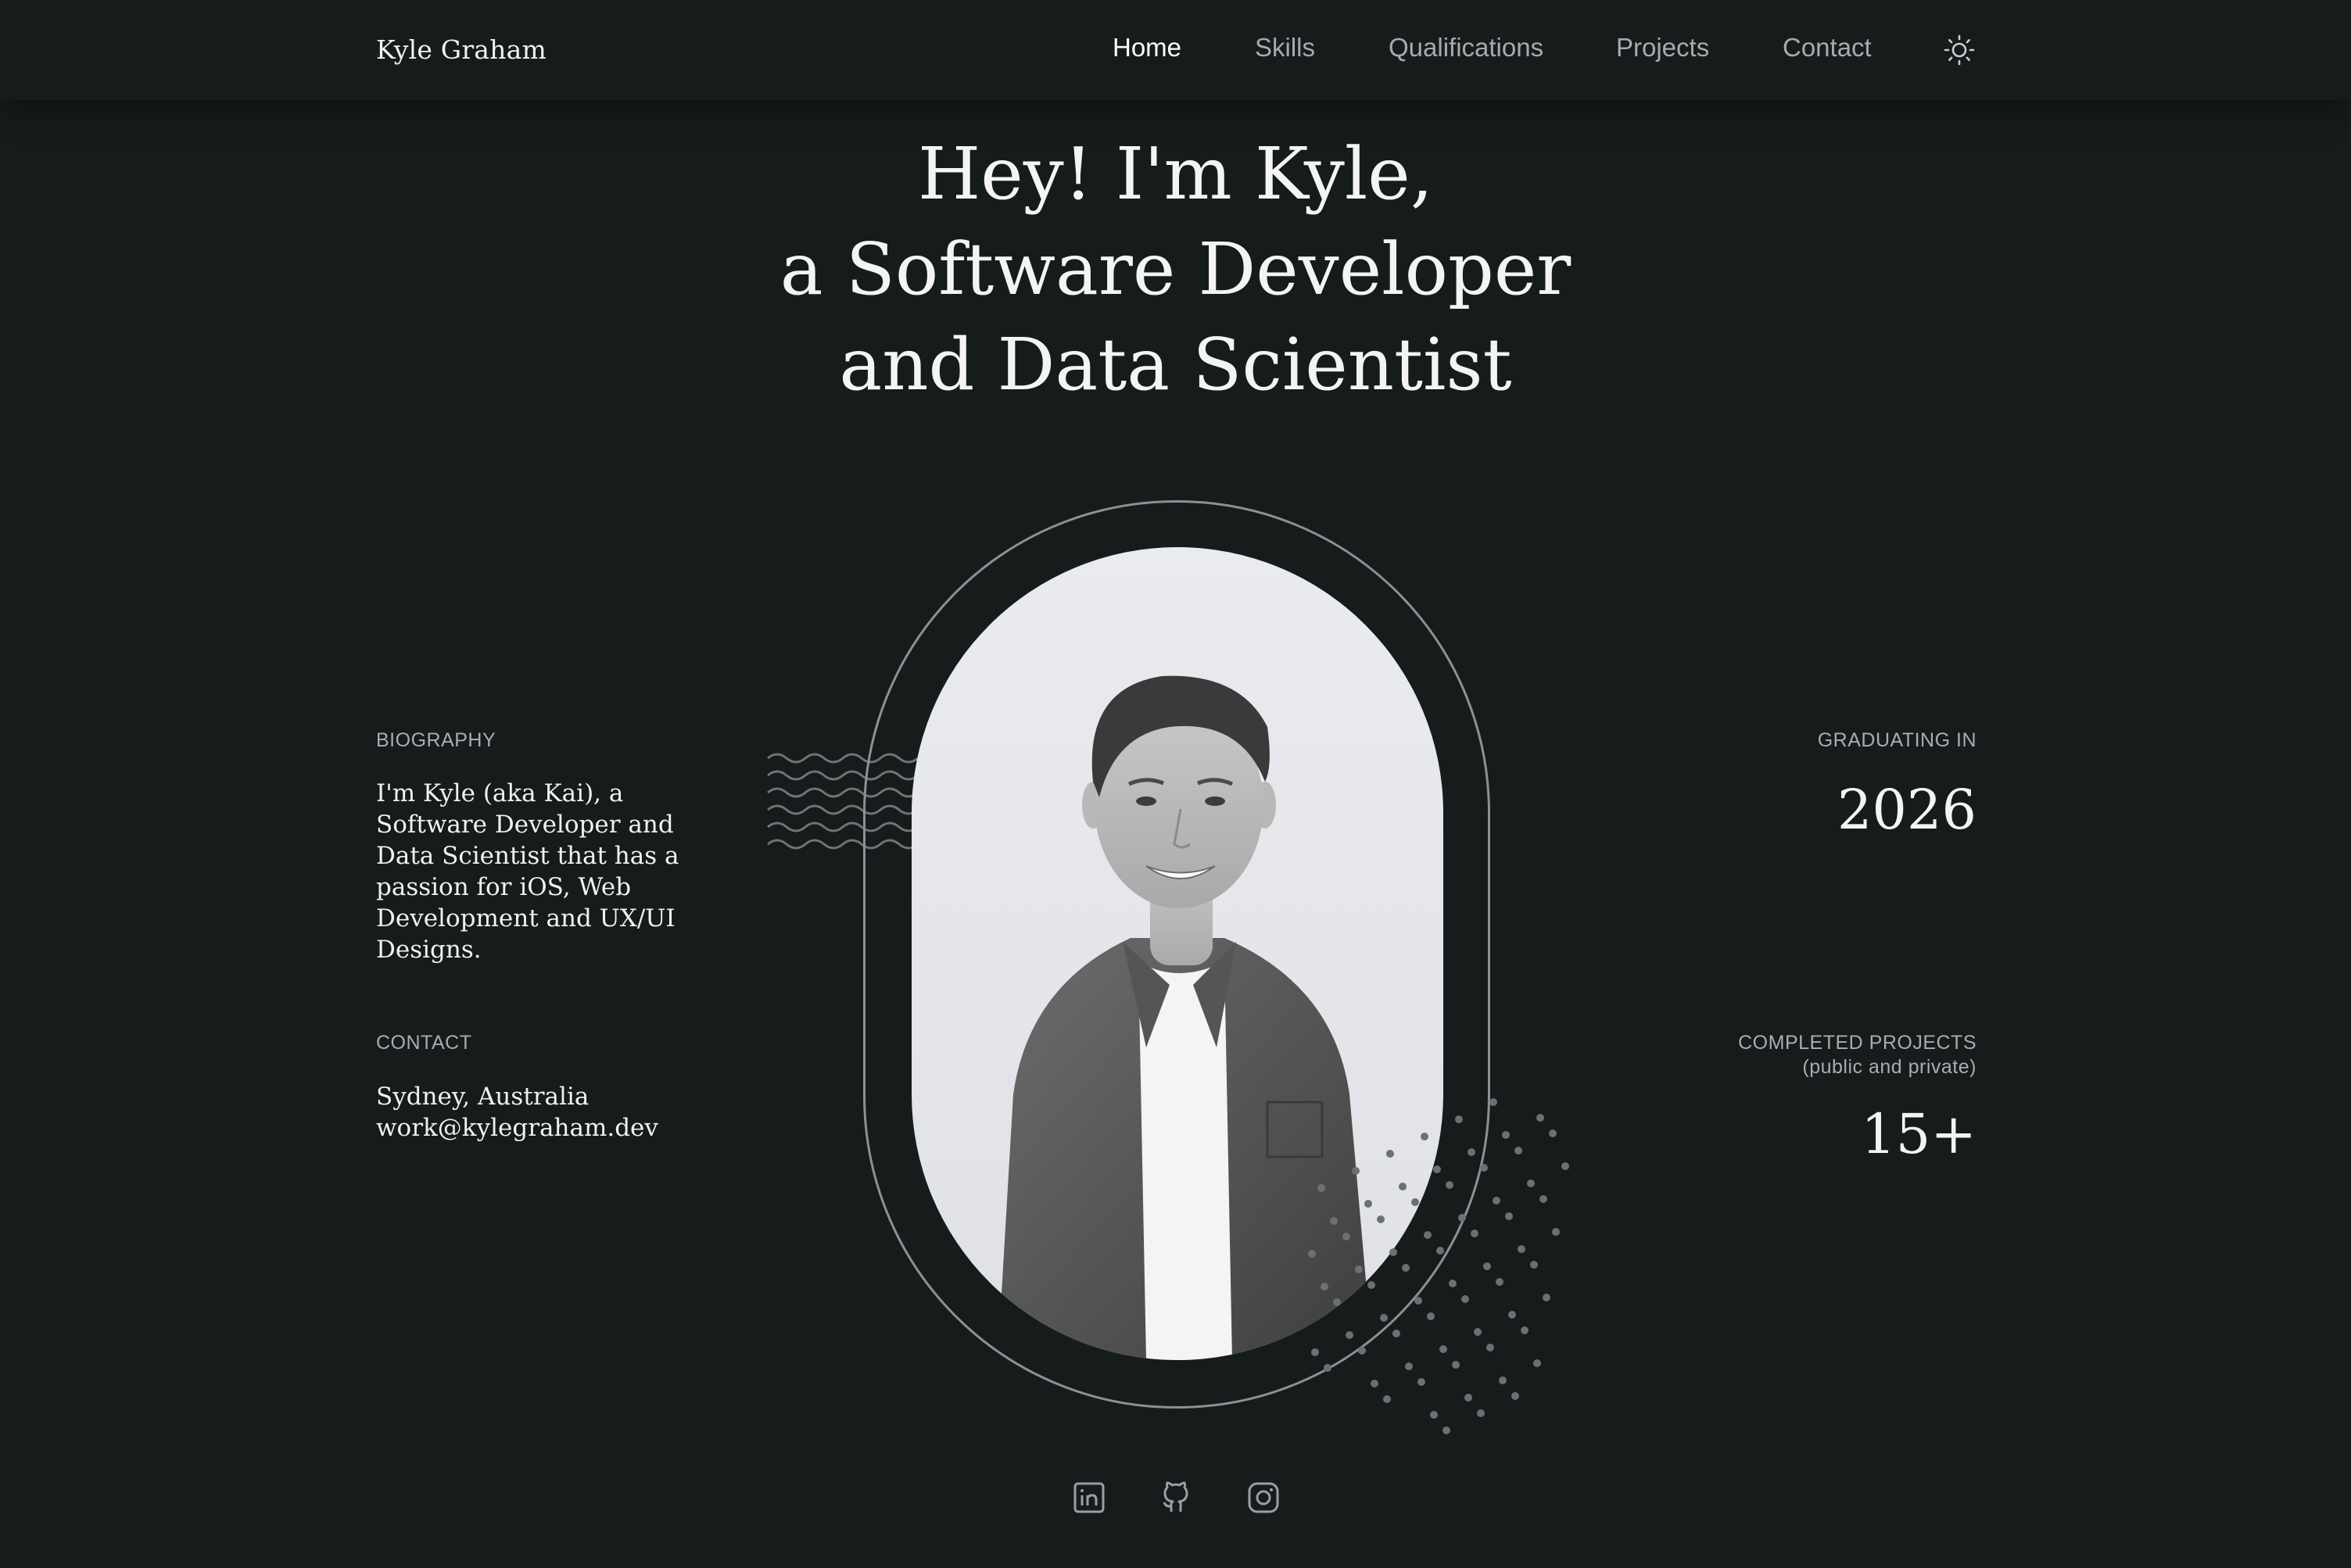  I want to click on social-links, so click(1175, 1499).